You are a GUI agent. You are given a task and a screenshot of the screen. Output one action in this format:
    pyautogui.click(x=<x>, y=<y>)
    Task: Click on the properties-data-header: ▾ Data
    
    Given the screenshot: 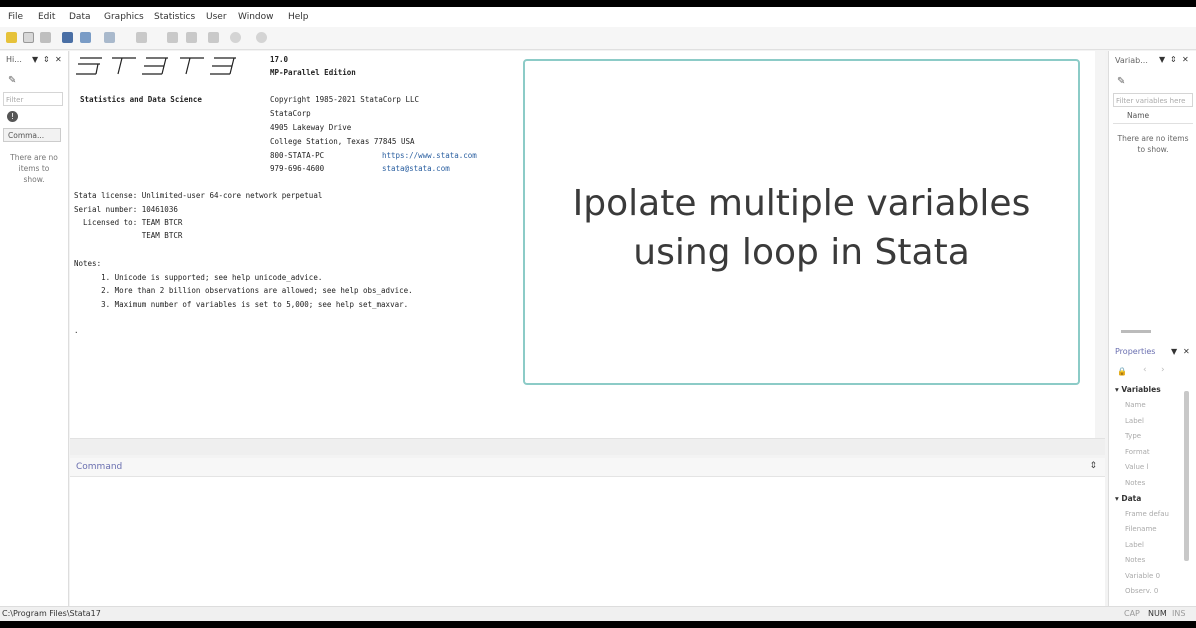 What is the action you would take?
    pyautogui.click(x=1128, y=498)
    